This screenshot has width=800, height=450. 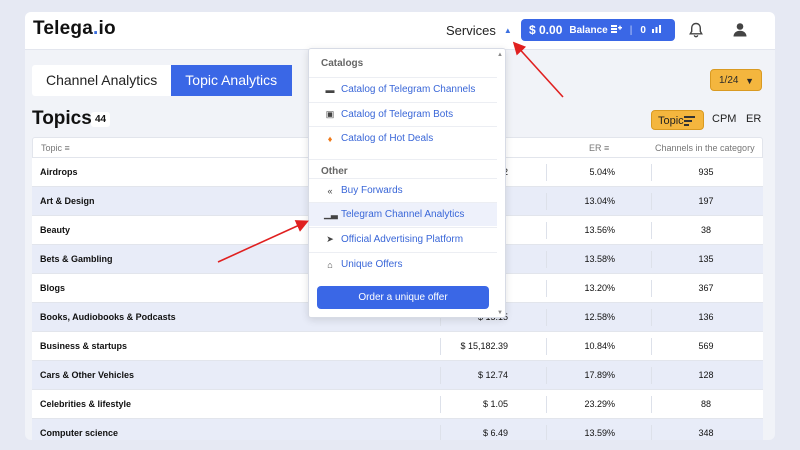 I want to click on annotation-arrow-services, so click(x=538, y=69).